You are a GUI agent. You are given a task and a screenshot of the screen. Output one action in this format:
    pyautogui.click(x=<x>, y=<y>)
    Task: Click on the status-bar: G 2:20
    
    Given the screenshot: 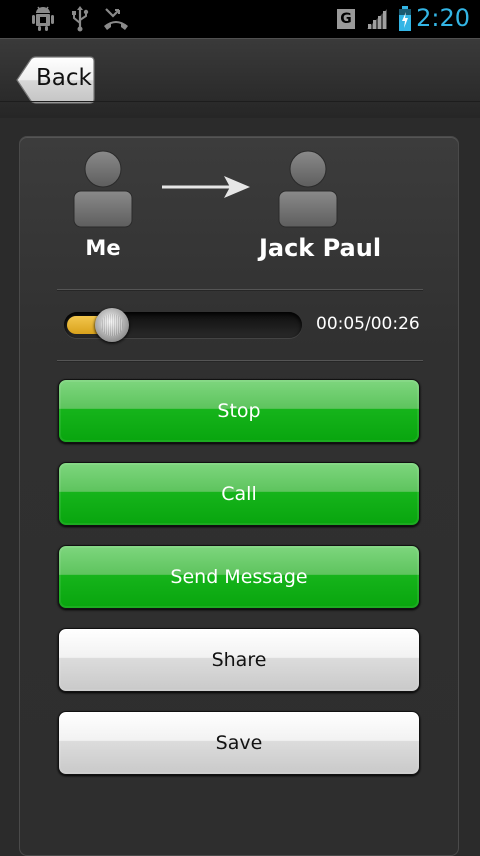 What is the action you would take?
    pyautogui.click(x=240, y=19)
    